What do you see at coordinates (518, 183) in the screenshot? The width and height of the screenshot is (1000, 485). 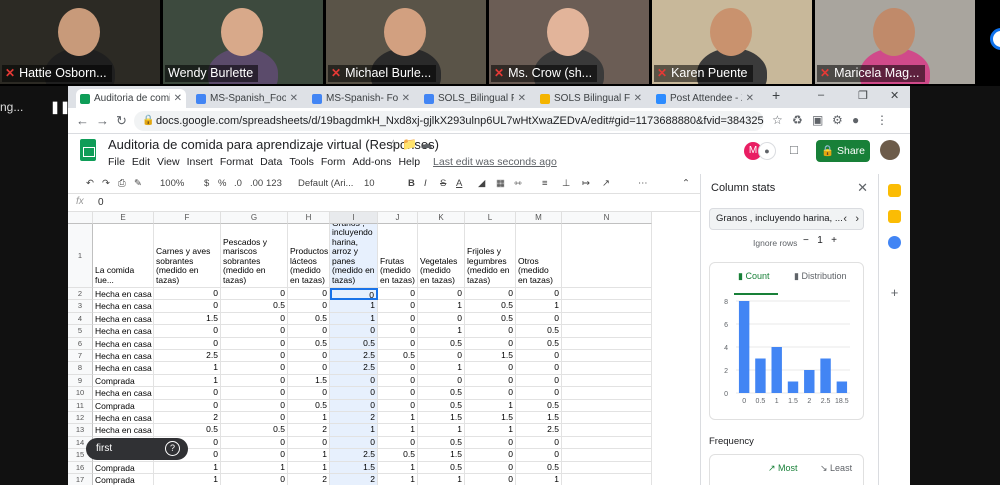 I see `merge-icon: ⇿` at bounding box center [518, 183].